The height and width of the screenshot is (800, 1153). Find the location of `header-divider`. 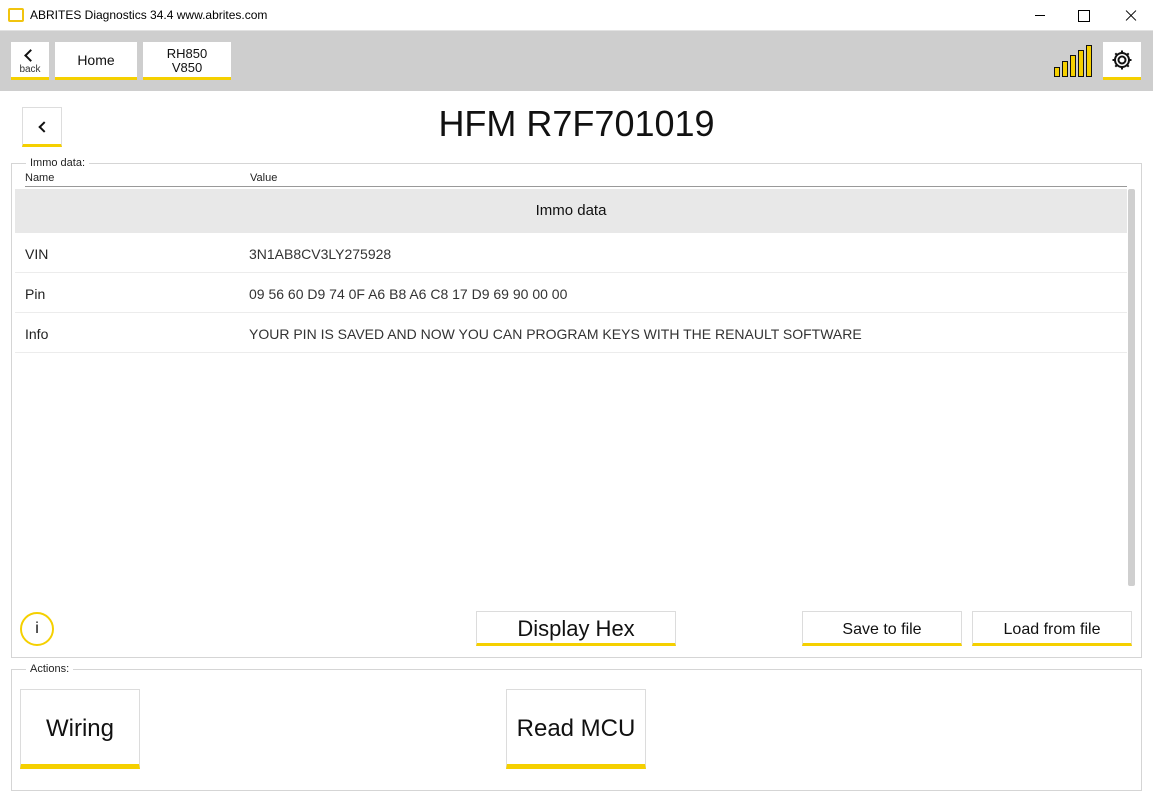

header-divider is located at coordinates (576, 186).